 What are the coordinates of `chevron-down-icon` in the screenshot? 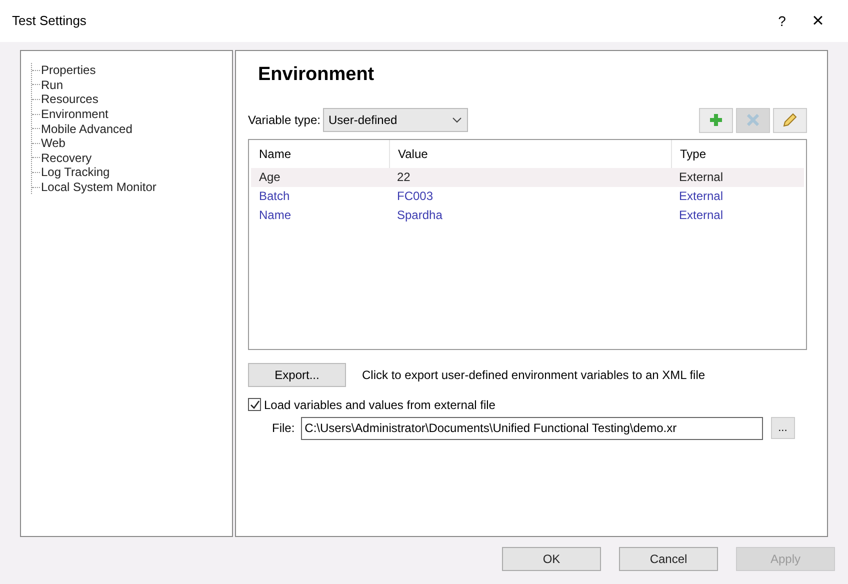 It's located at (457, 120).